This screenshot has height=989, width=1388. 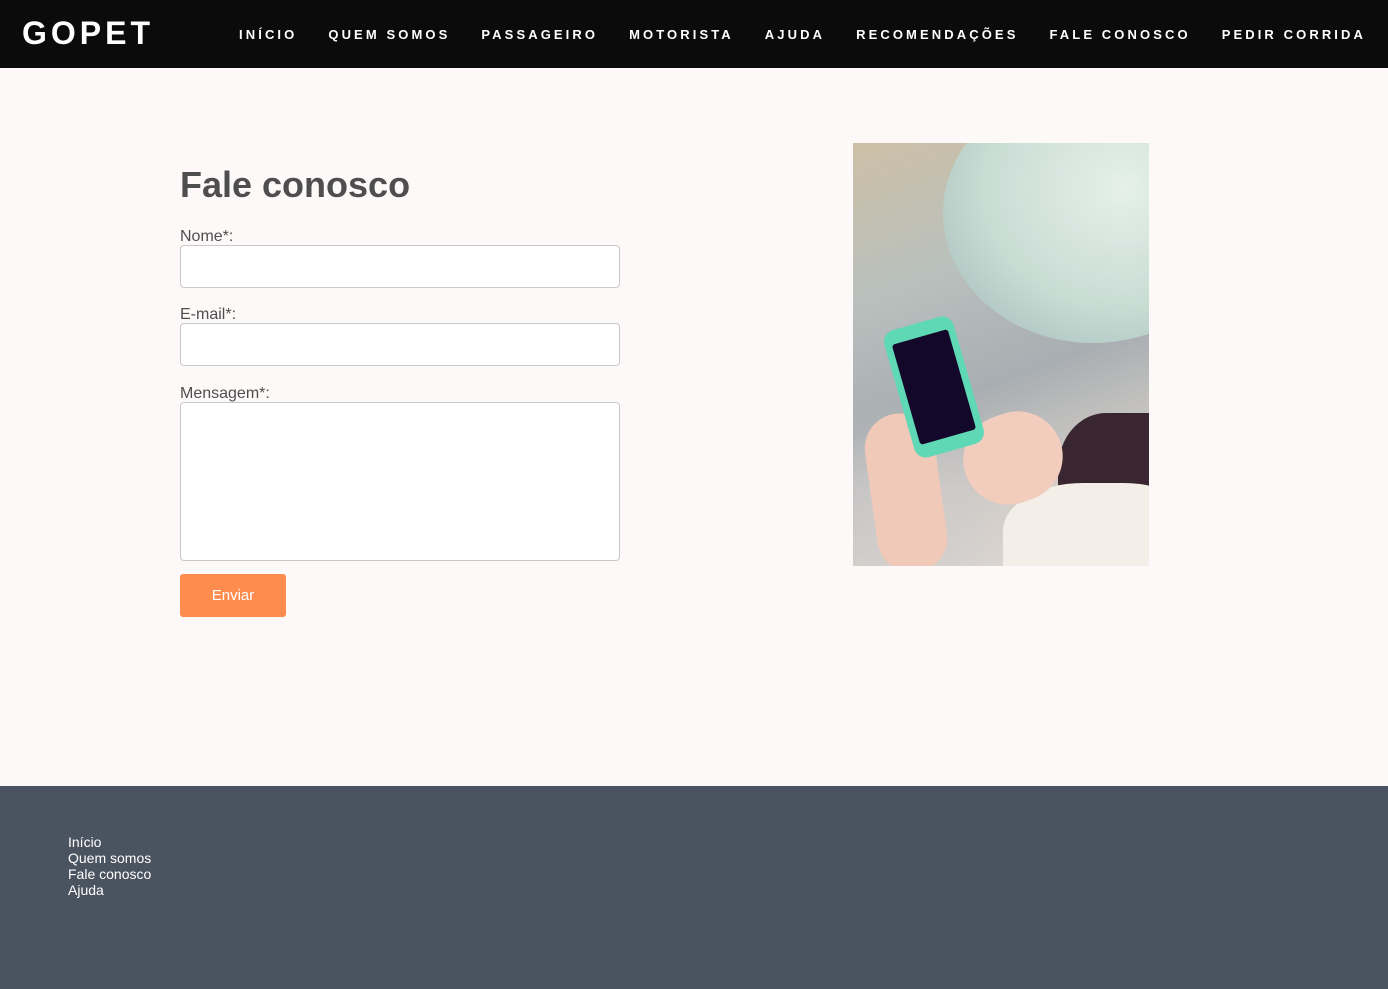 What do you see at coordinates (268, 34) in the screenshot?
I see `nav-link-inicio: INÍCIO` at bounding box center [268, 34].